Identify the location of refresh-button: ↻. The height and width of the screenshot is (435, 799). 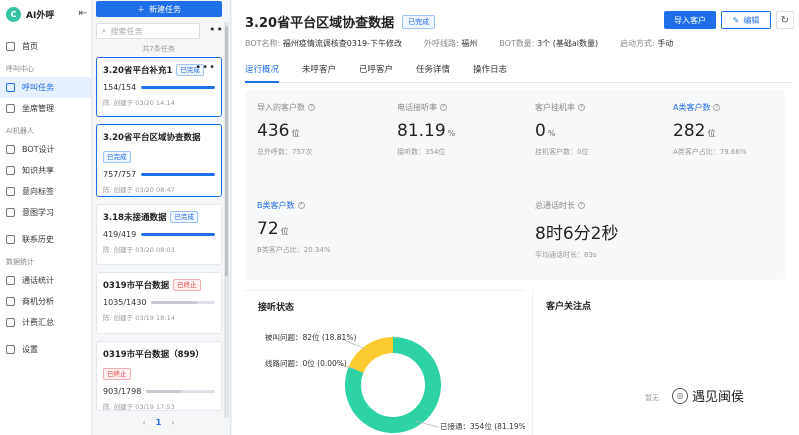
(785, 20).